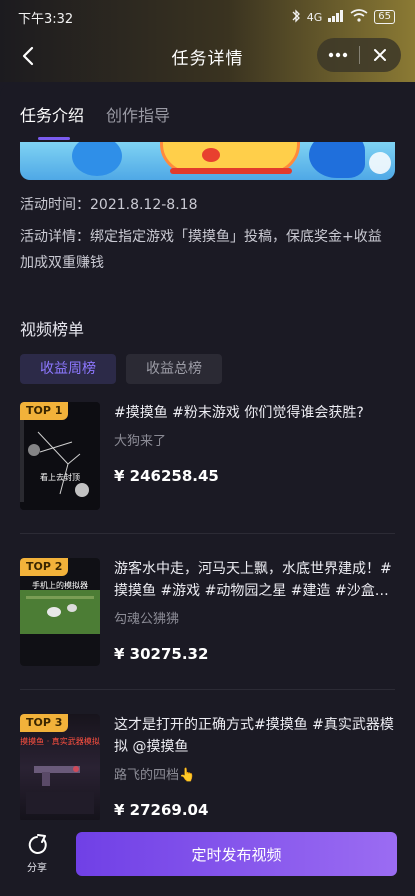  I want to click on more-dots-icon, so click(337, 55).